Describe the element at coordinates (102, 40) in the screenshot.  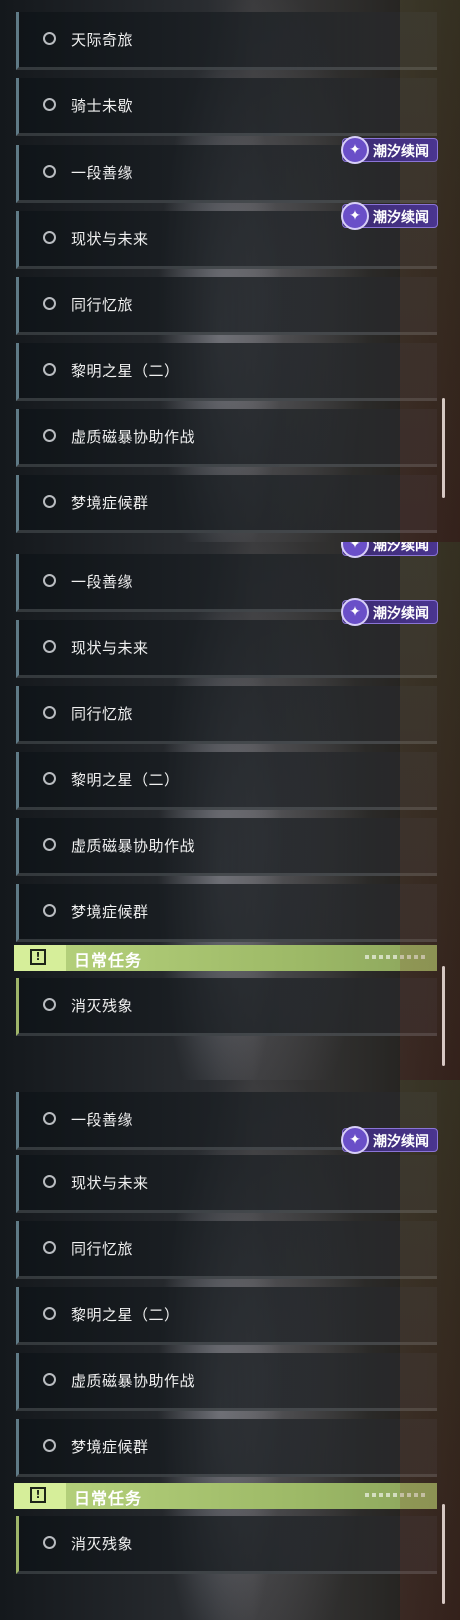
I see `quest-label: 天际奇旅` at that location.